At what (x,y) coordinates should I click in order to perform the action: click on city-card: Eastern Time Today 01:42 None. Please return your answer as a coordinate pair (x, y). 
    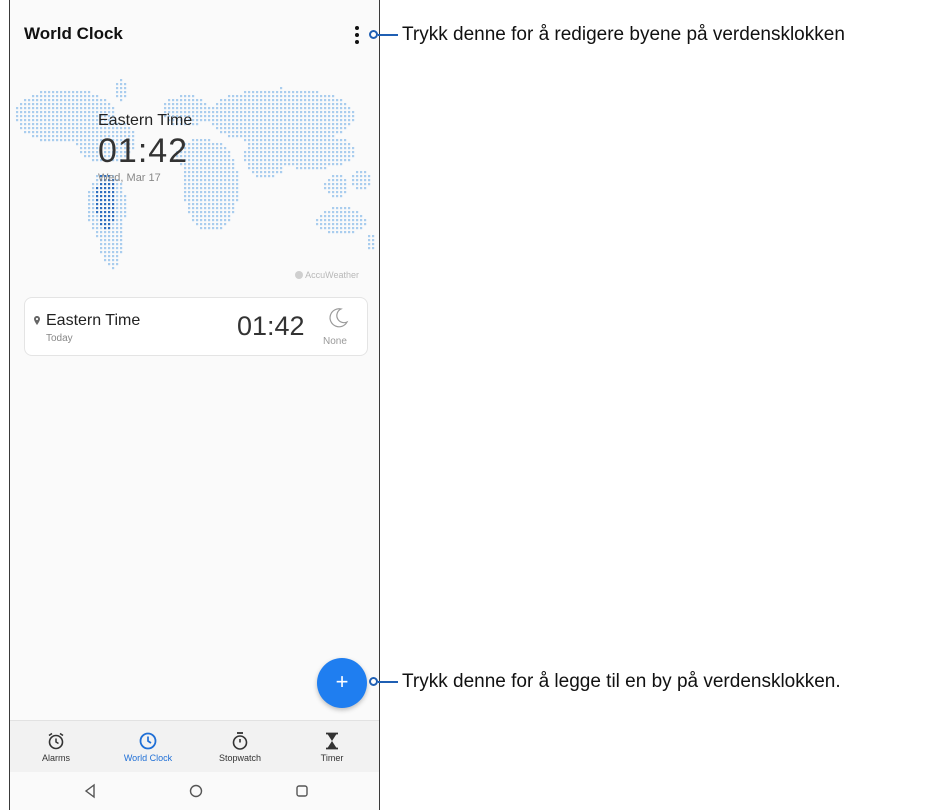
    Looking at the image, I should click on (196, 326).